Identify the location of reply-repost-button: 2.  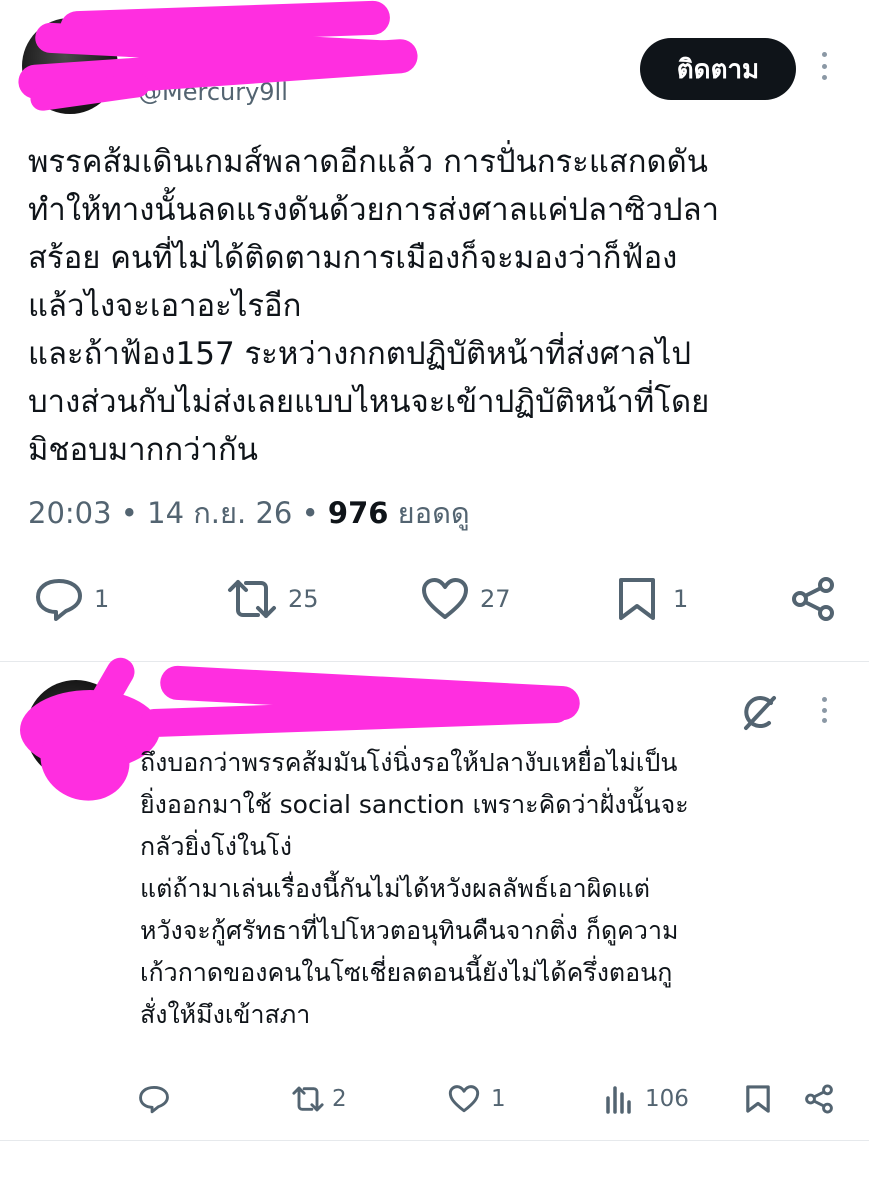
(318, 1099).